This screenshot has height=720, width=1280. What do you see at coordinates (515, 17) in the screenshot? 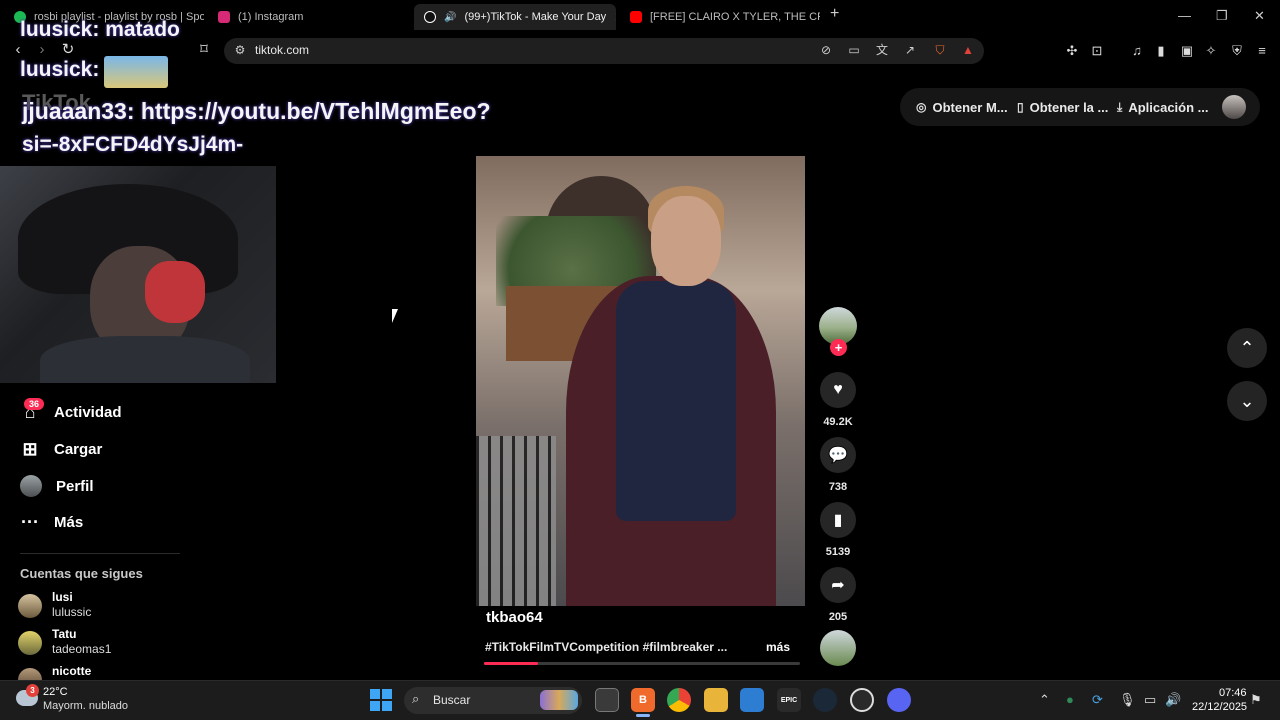
I see `tab-tiktok: 🔊 (99+)TikTok - Make Your Day ✕` at bounding box center [515, 17].